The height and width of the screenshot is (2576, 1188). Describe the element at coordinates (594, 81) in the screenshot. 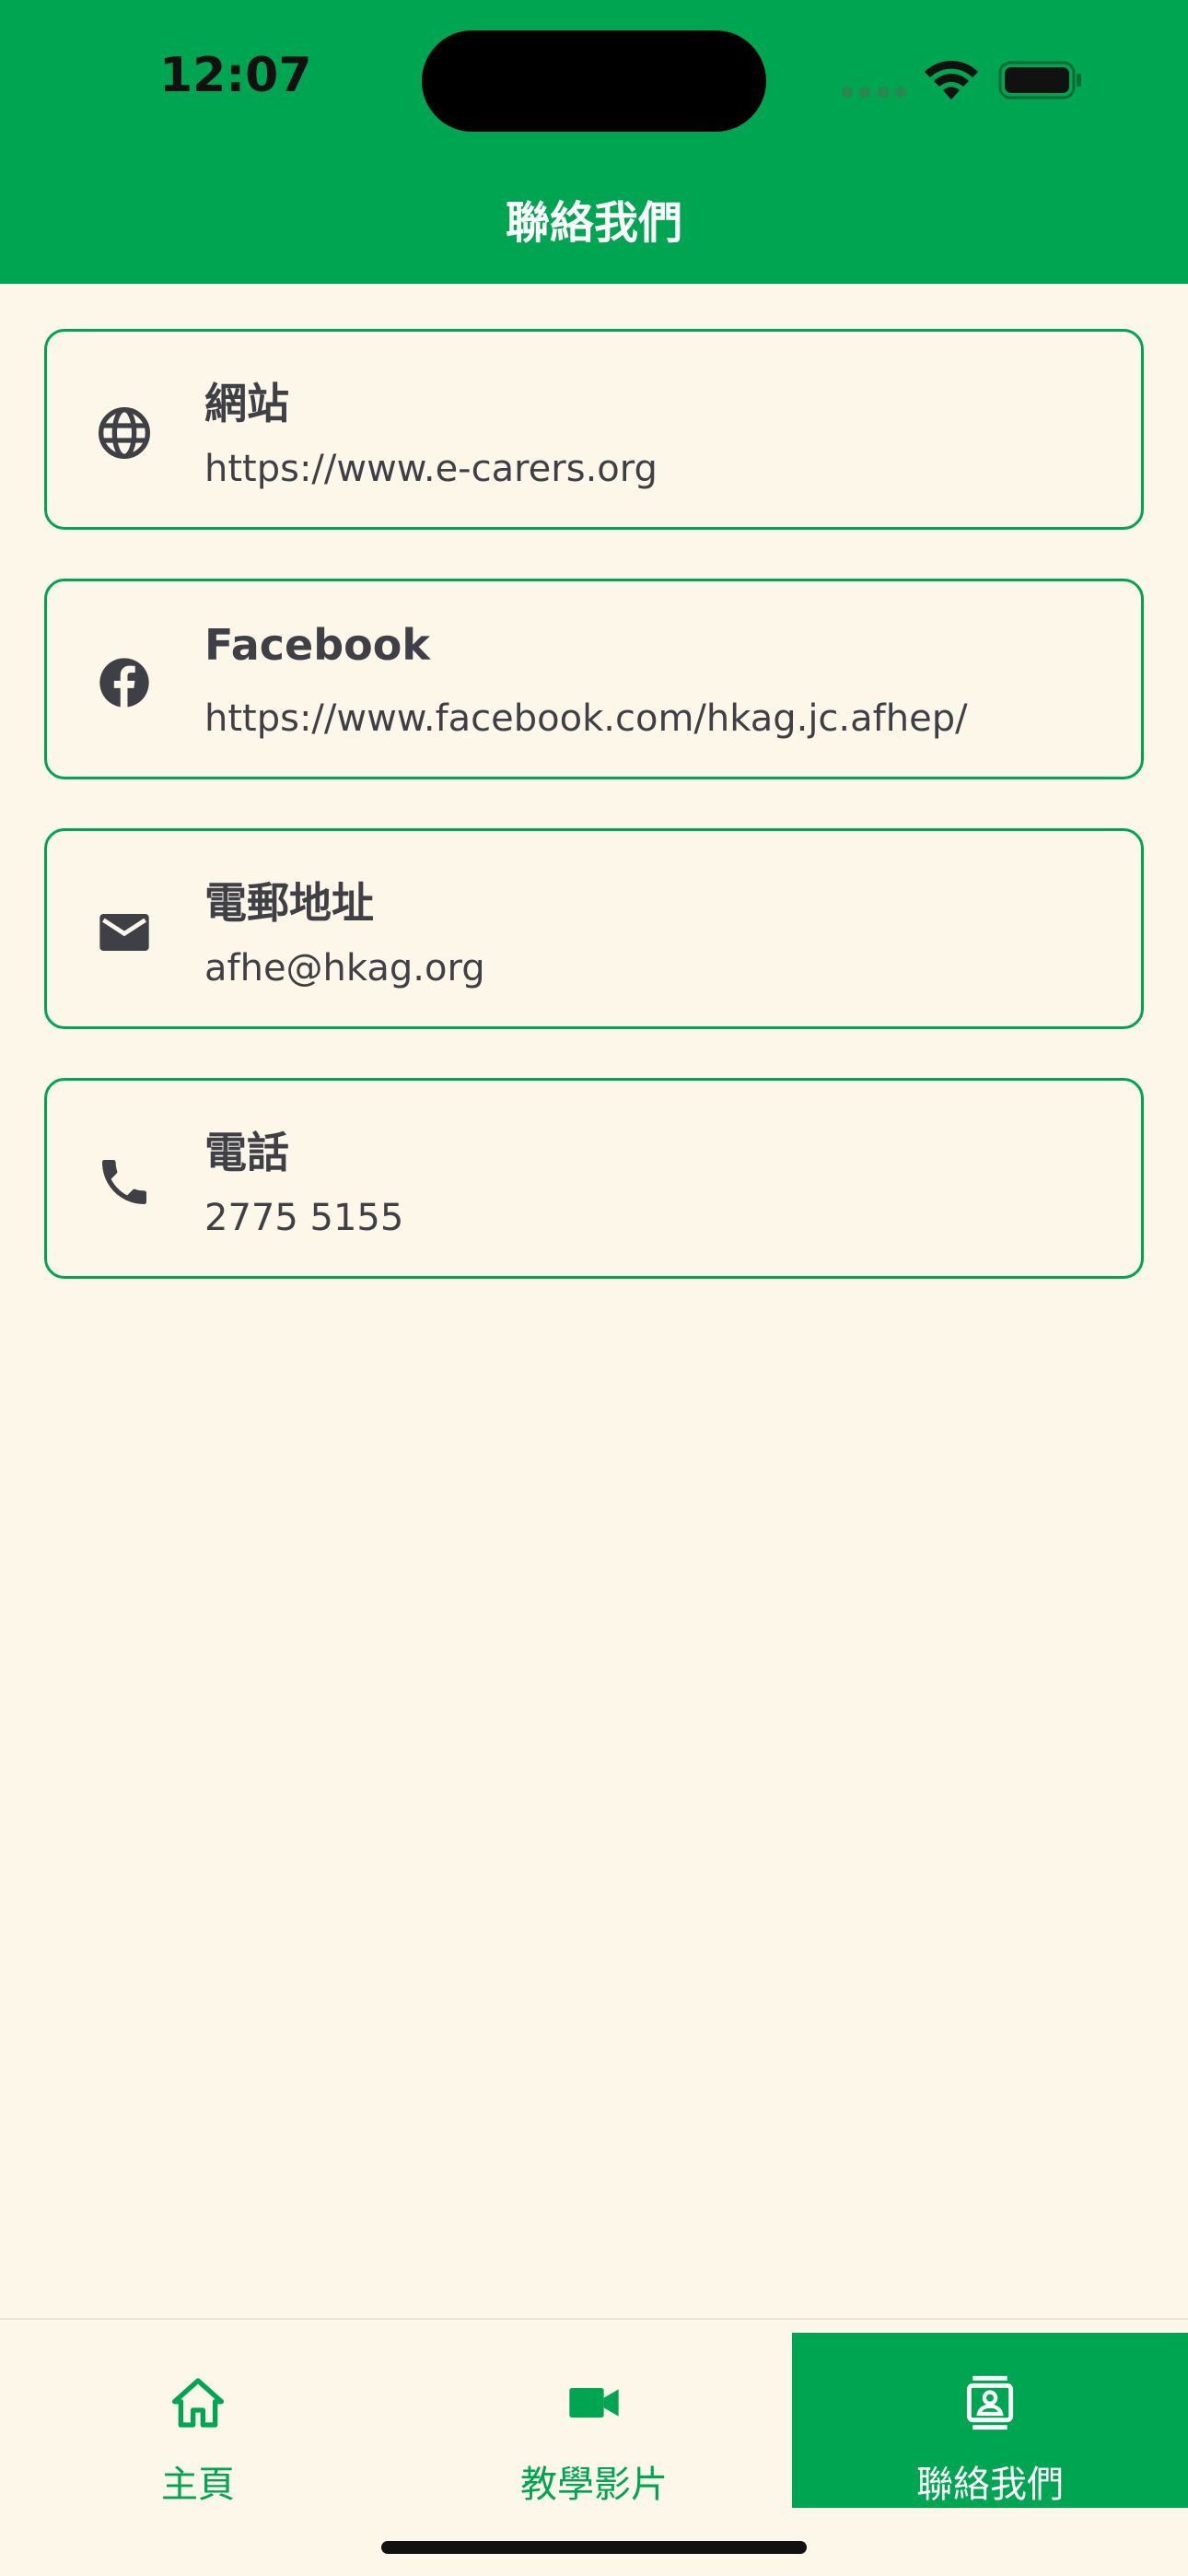

I see `dynamic-island` at that location.